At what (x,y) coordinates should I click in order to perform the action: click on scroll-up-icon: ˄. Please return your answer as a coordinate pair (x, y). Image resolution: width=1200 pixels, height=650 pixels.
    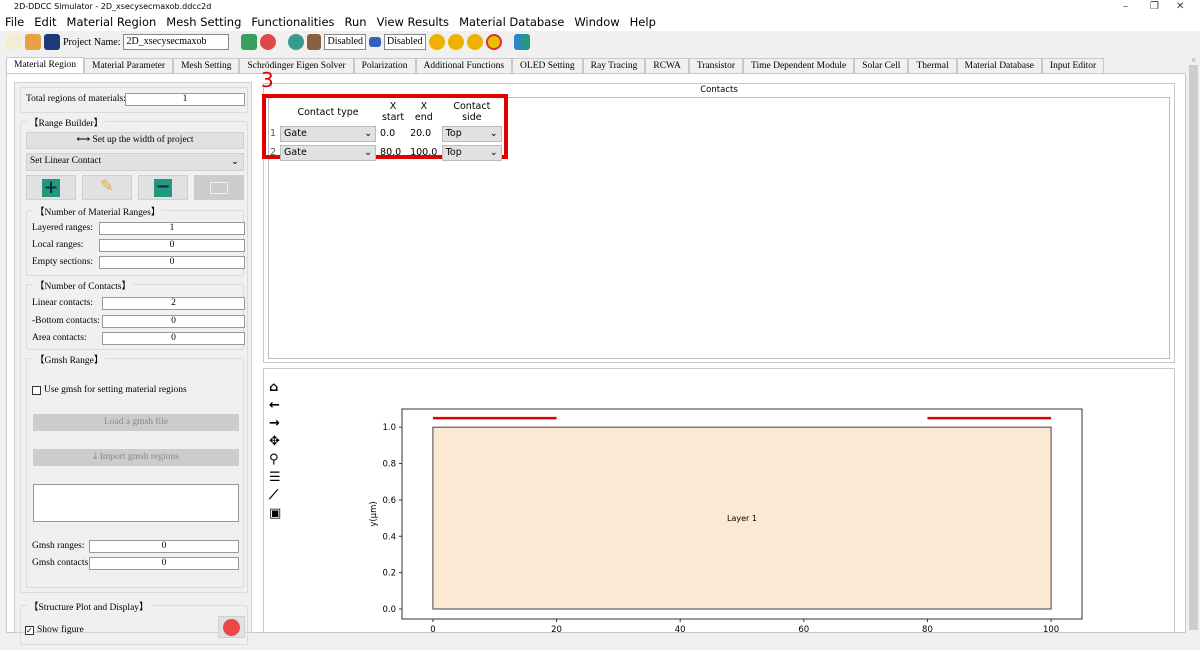
    Looking at the image, I should click on (1193, 60).